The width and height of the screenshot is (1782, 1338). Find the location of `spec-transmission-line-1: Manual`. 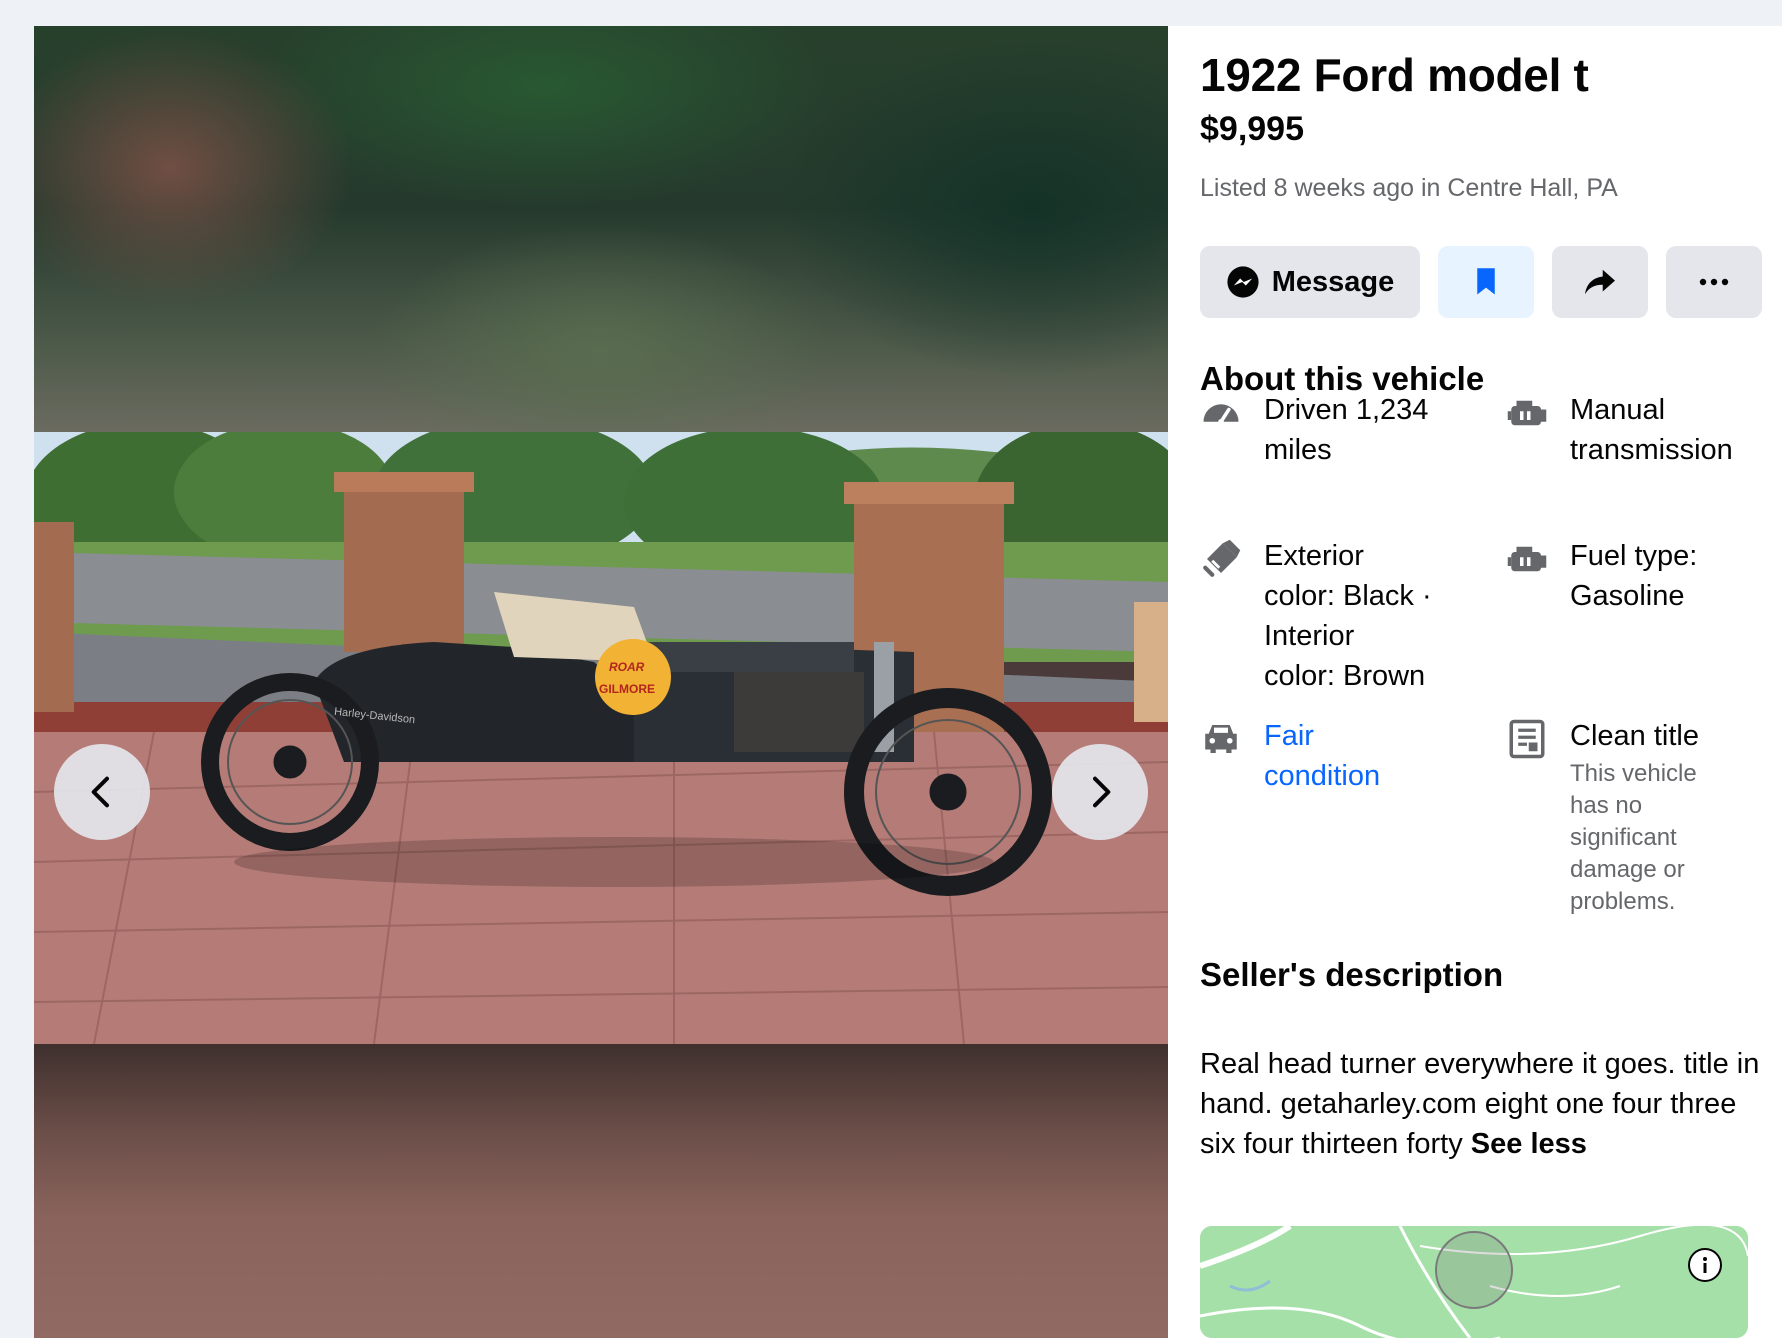

spec-transmission-line-1: Manual is located at coordinates (1618, 410).